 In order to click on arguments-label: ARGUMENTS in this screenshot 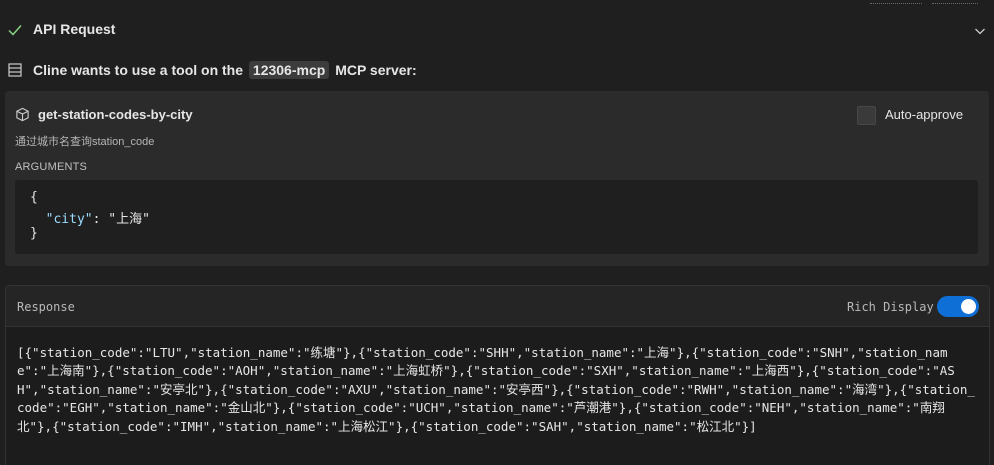, I will do `click(51, 167)`.